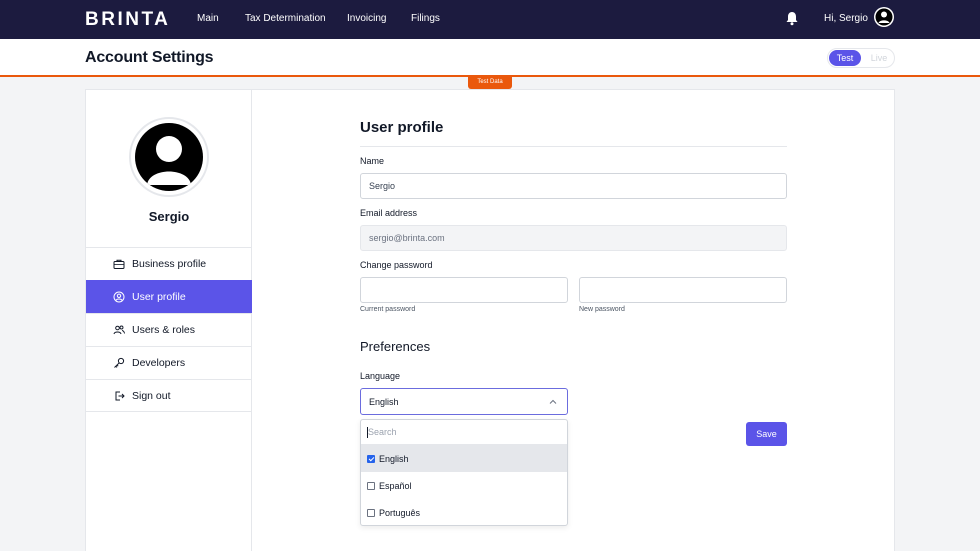 This screenshot has height=551, width=980. I want to click on sign-out-icon, so click(120, 395).